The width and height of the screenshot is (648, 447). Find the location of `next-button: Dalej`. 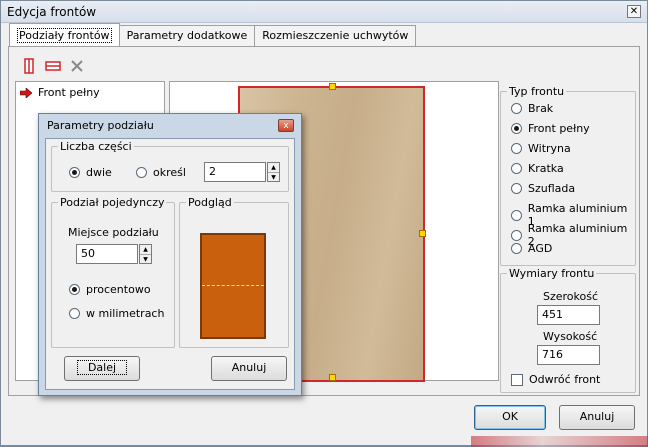

next-button: Dalej is located at coordinates (102, 368).